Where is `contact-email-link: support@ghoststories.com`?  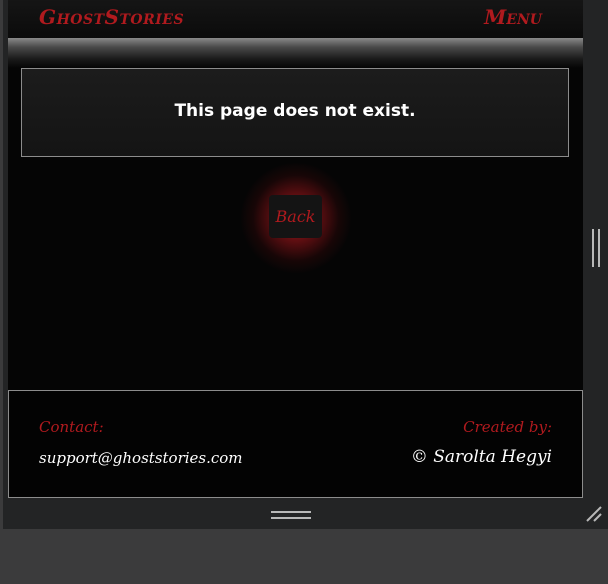
contact-email-link: support@ghoststories.com is located at coordinates (141, 458).